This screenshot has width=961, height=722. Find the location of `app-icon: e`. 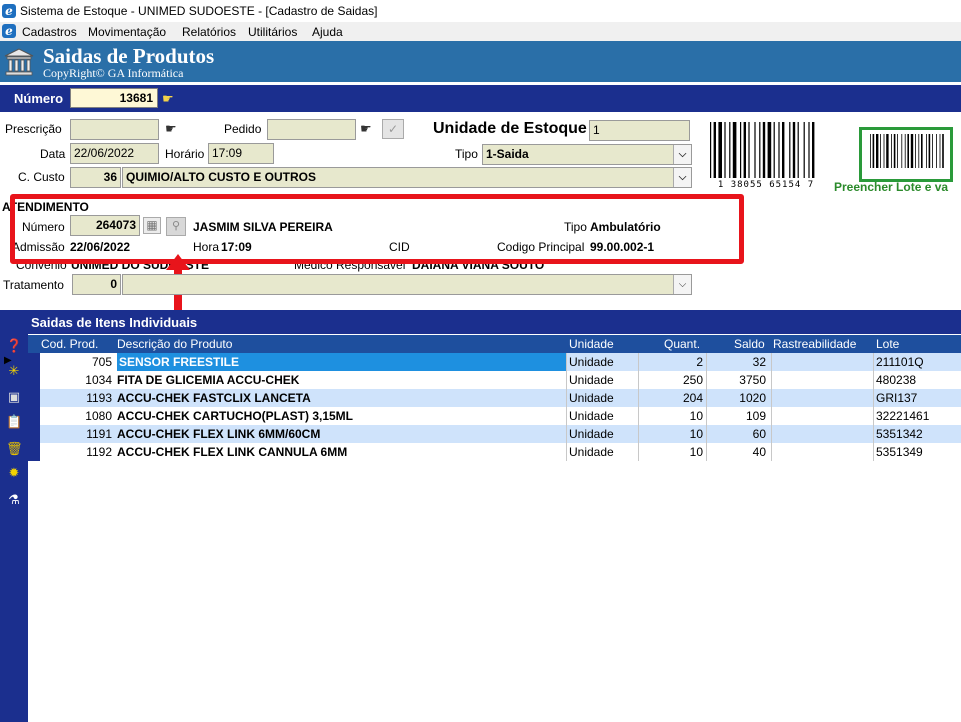

app-icon: e is located at coordinates (9, 11).